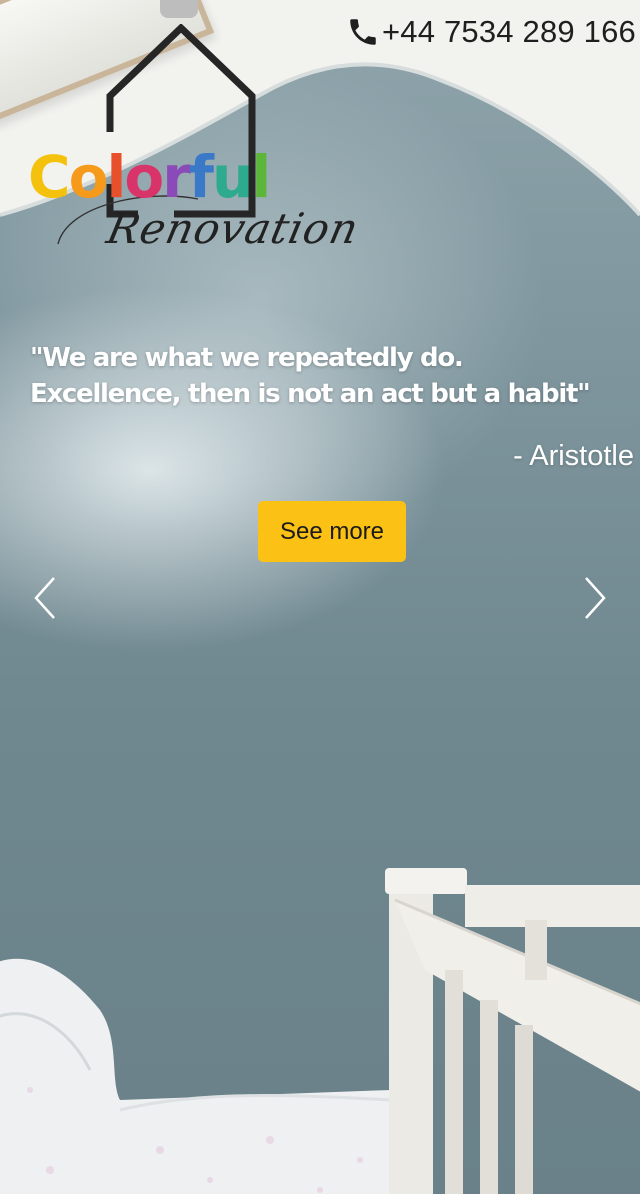 Image resolution: width=640 pixels, height=1194 pixels. I want to click on logo-letter: f, so click(201, 177).